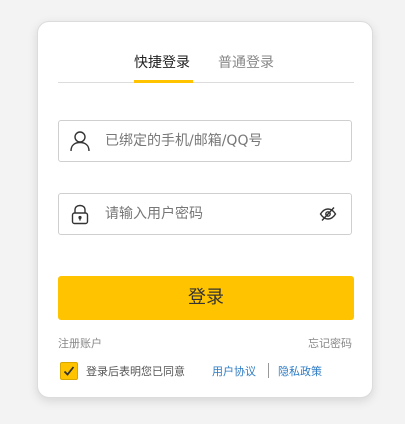 Image resolution: width=405 pixels, height=424 pixels. I want to click on account-field, so click(205, 141).